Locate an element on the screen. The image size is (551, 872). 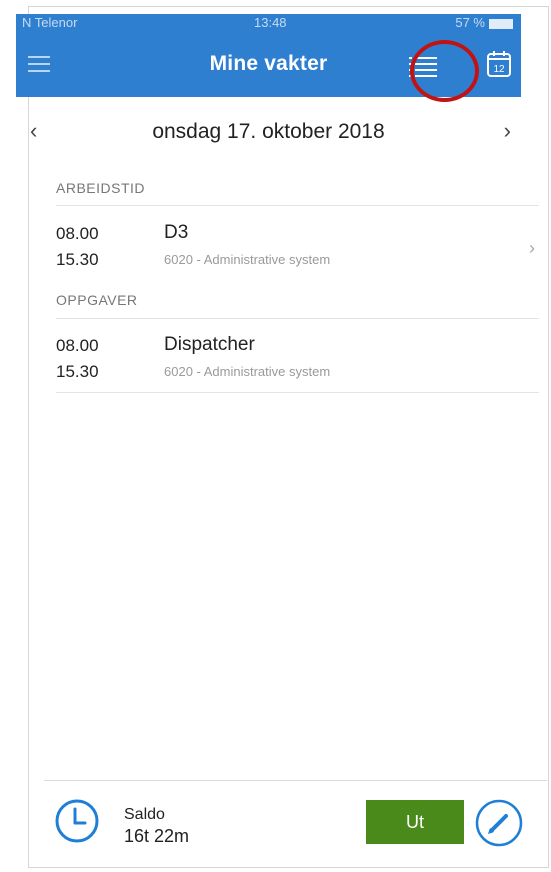
status-time: 13:48 is located at coordinates (270, 22).